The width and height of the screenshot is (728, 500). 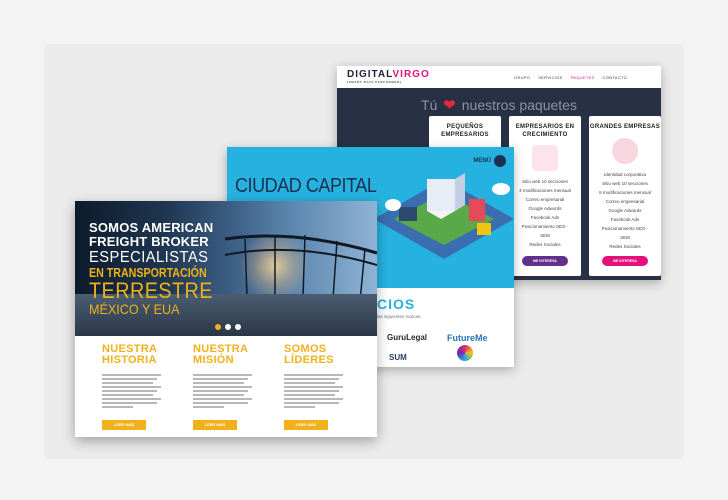 What do you see at coordinates (388, 77) in the screenshot?
I see `dv-logo: DIGITALVIRGO [SMART DATA PERFORMER]` at bounding box center [388, 77].